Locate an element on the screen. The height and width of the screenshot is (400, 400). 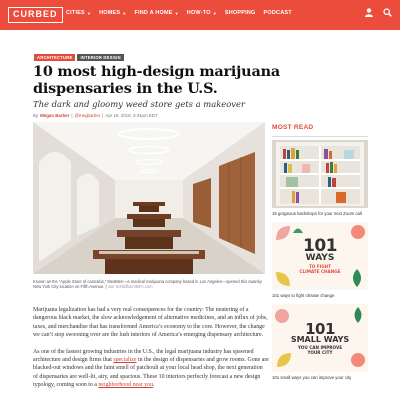
nav-shopping: SHOPPING is located at coordinates (240, 13).